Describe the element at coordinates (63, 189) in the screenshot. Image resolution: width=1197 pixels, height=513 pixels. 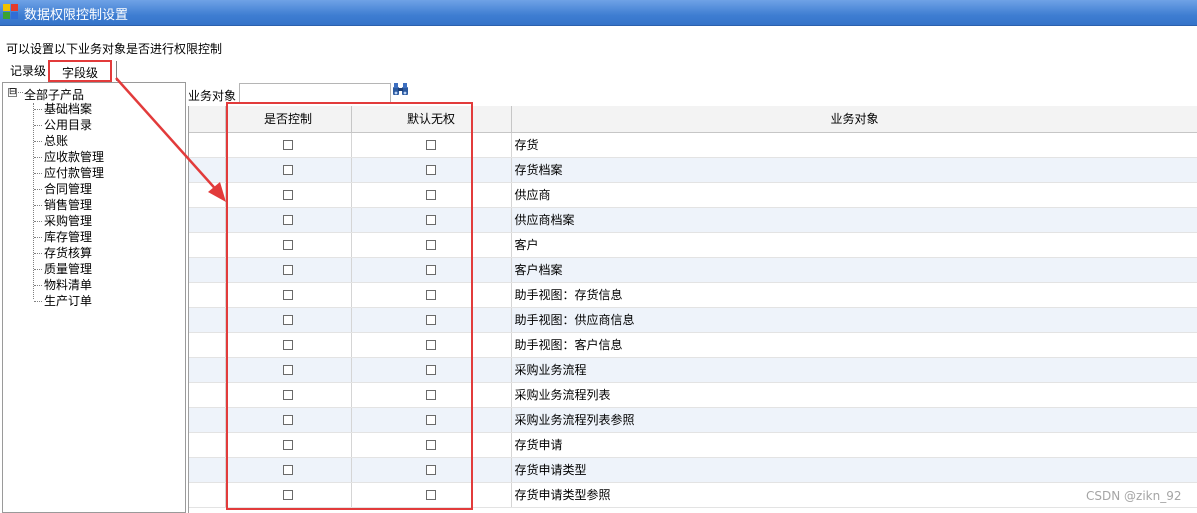
I see `tree-item: 合同管理` at that location.